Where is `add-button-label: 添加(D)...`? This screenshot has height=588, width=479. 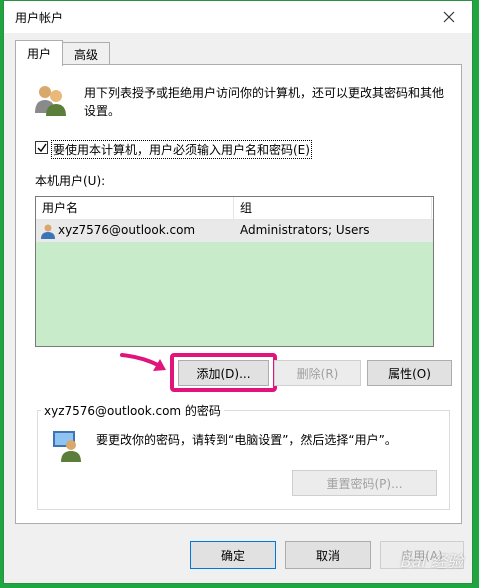 add-button-label: 添加(D)... is located at coordinates (223, 373).